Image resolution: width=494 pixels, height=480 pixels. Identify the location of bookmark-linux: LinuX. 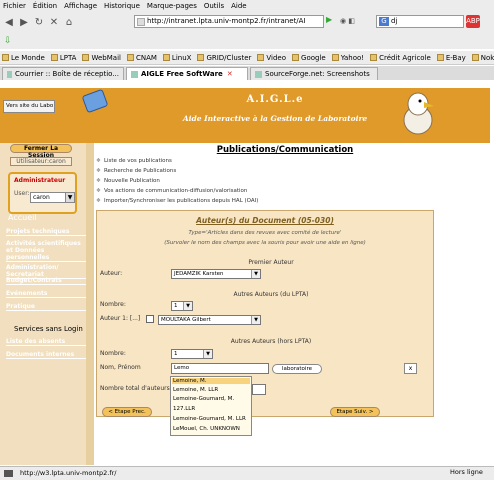
(176, 58).